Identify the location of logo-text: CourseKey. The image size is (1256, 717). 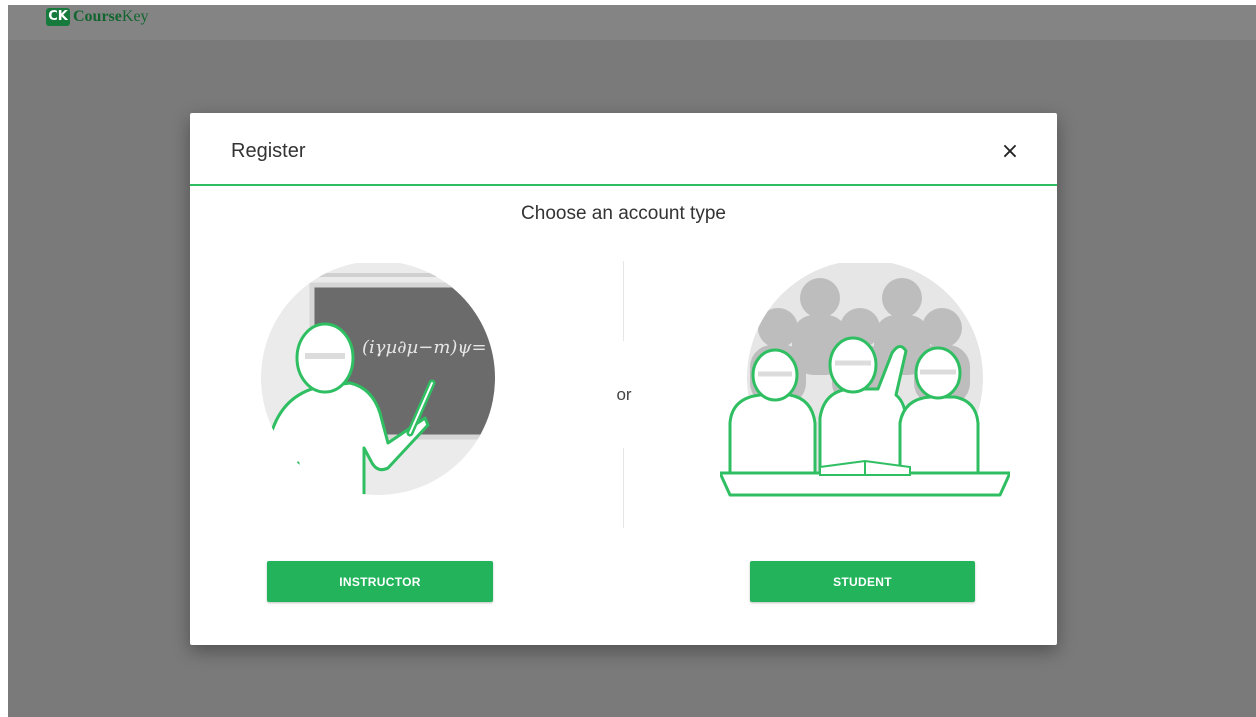
(111, 17).